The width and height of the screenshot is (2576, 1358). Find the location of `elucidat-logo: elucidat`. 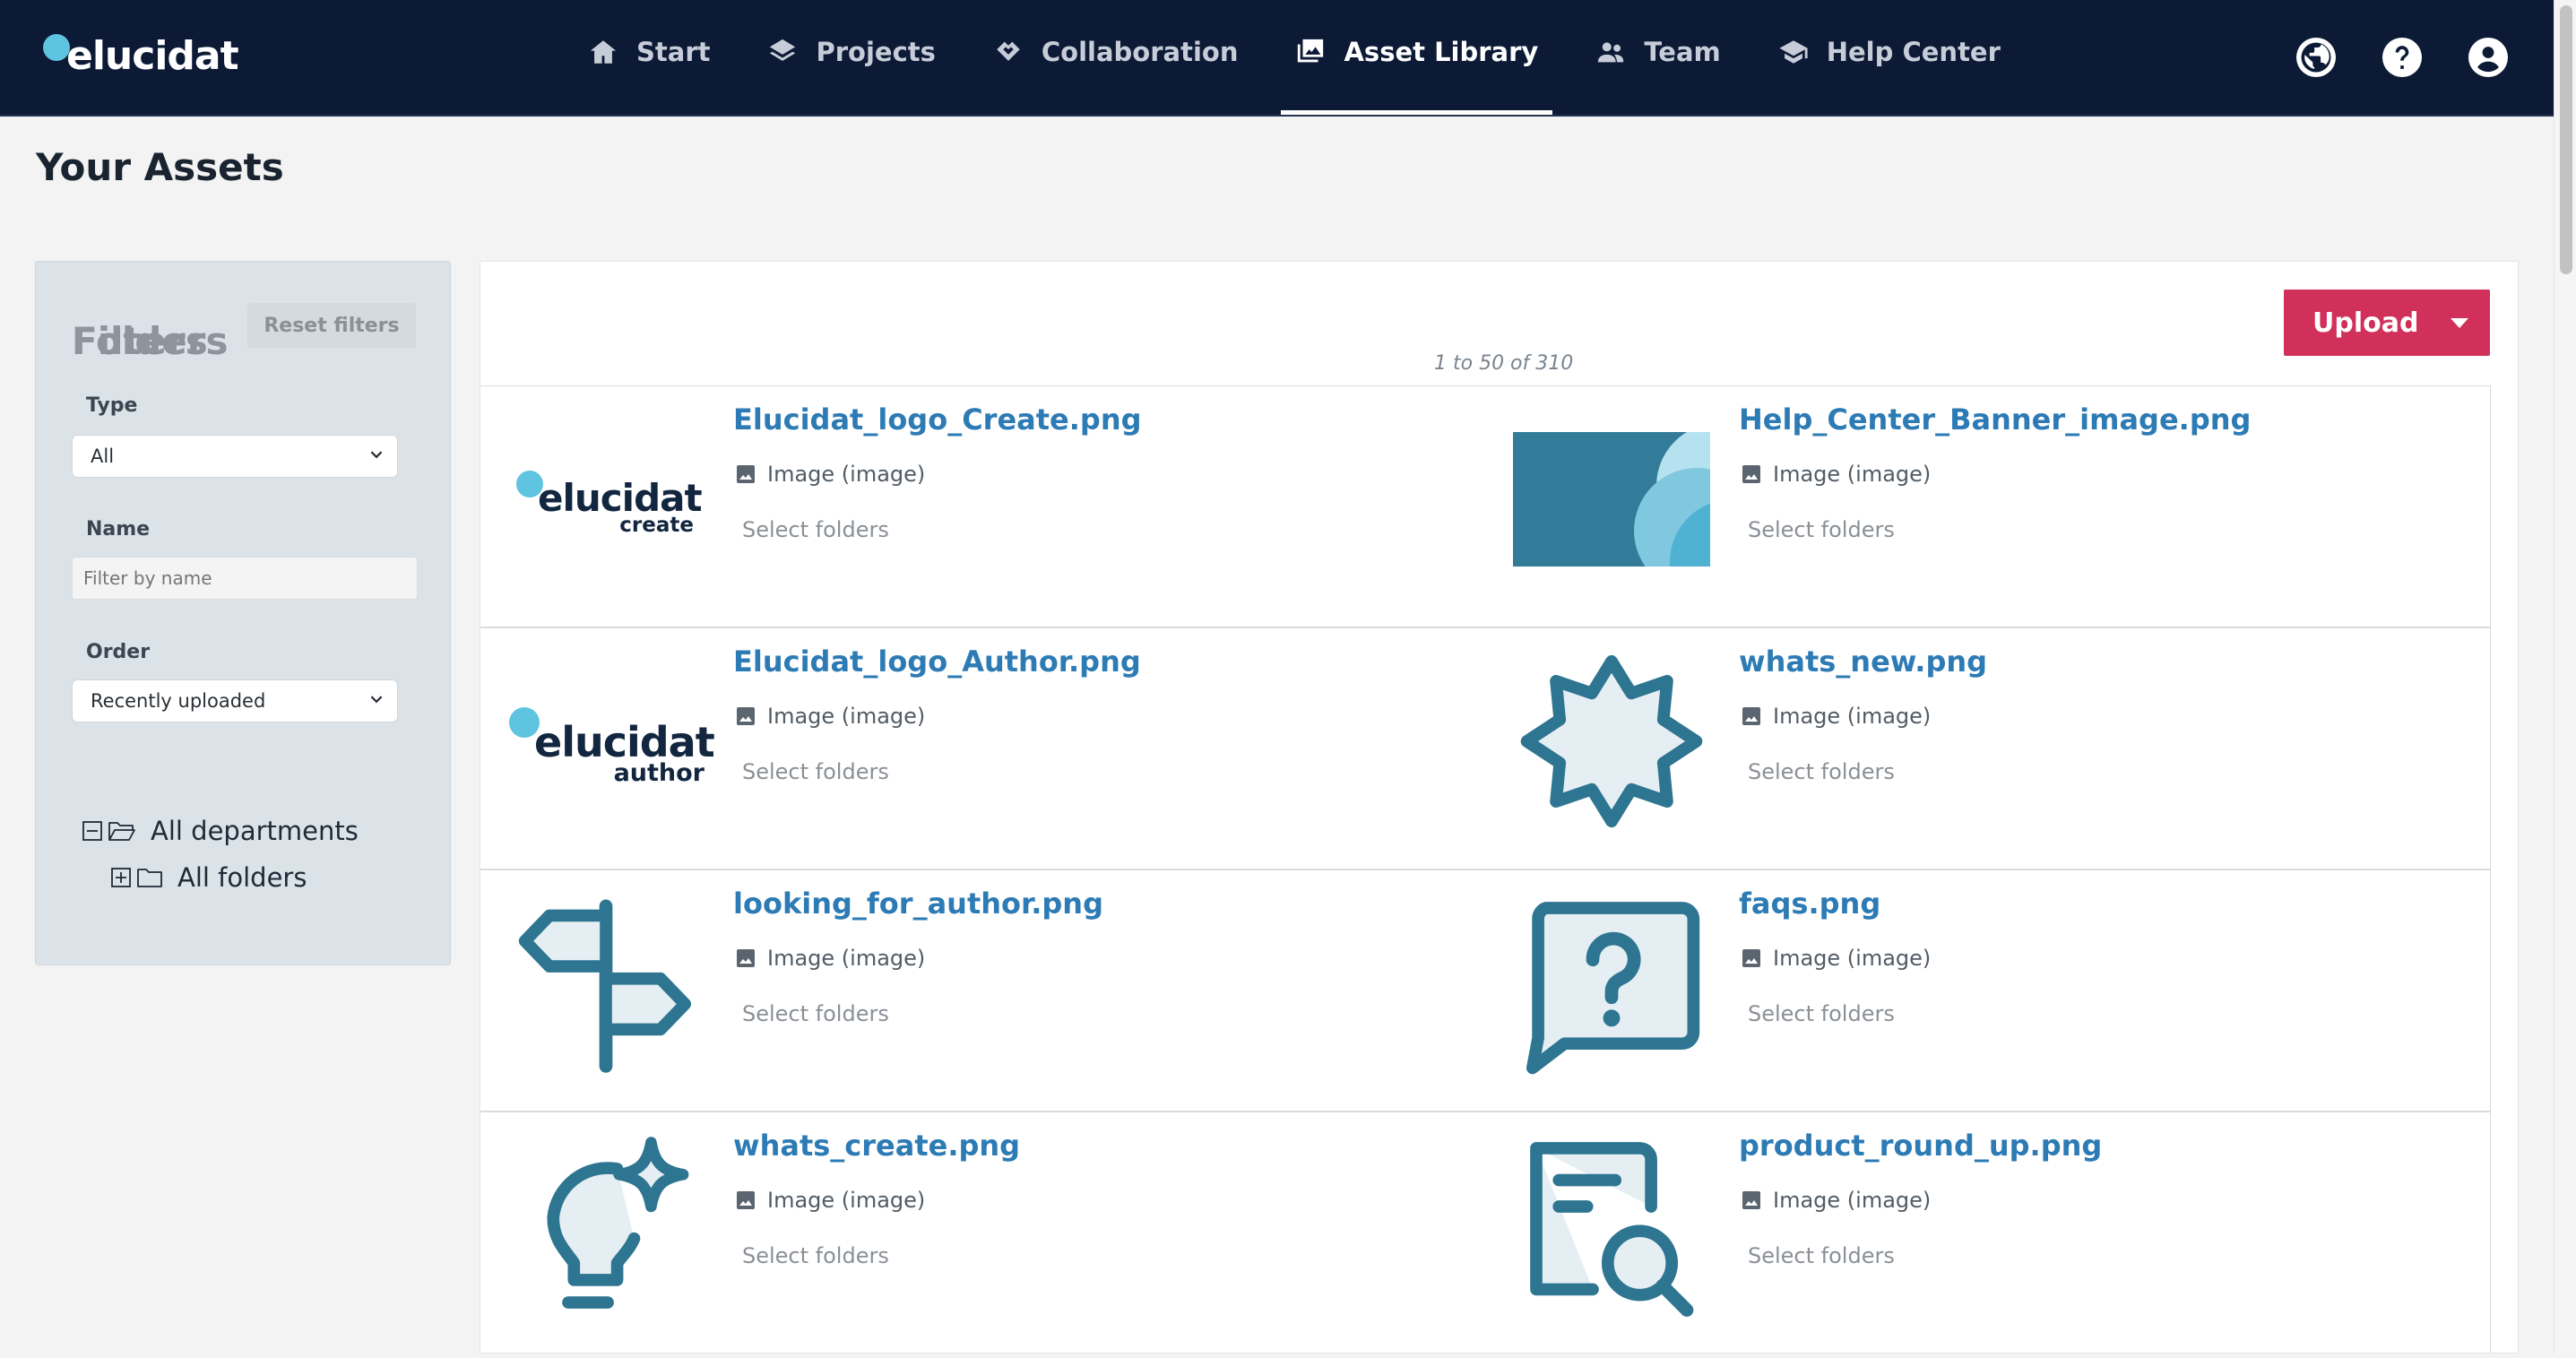

elucidat-logo: elucidat is located at coordinates (140, 57).